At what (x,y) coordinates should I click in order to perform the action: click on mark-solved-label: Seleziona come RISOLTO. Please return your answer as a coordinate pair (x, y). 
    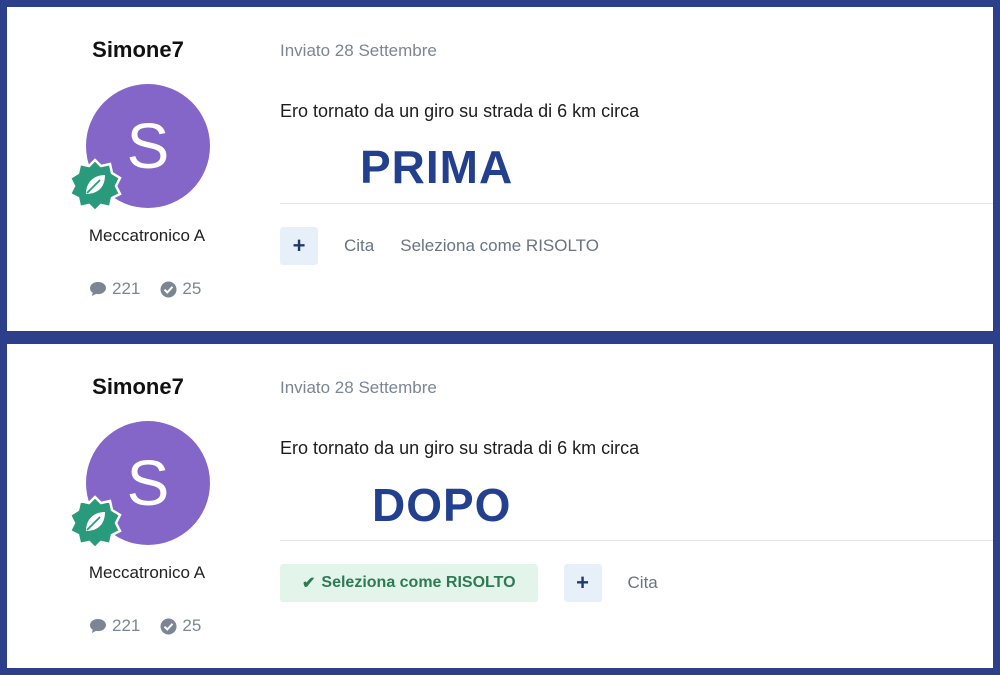
    Looking at the image, I should click on (418, 582).